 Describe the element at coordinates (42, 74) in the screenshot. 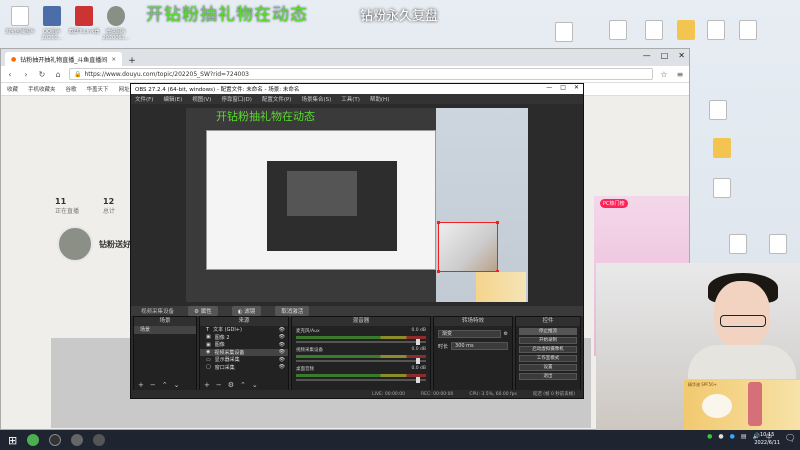

I see `refresh-icon: ↻` at that location.